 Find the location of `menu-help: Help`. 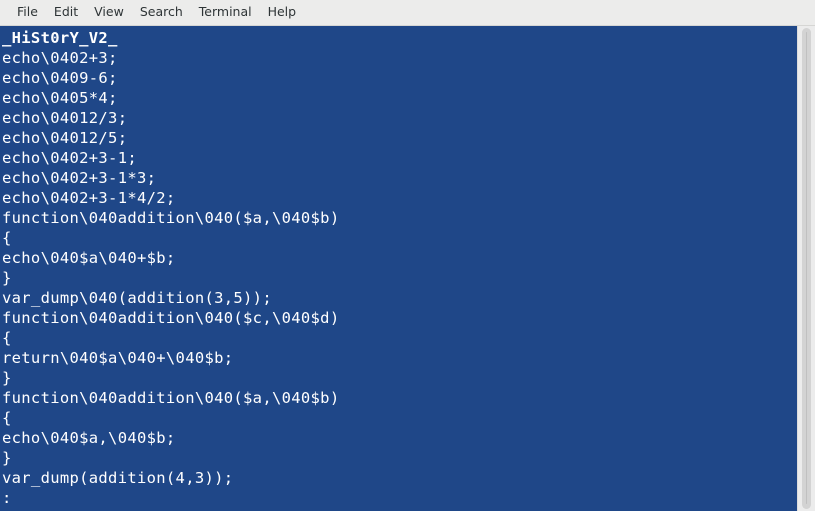

menu-help: Help is located at coordinates (282, 13).